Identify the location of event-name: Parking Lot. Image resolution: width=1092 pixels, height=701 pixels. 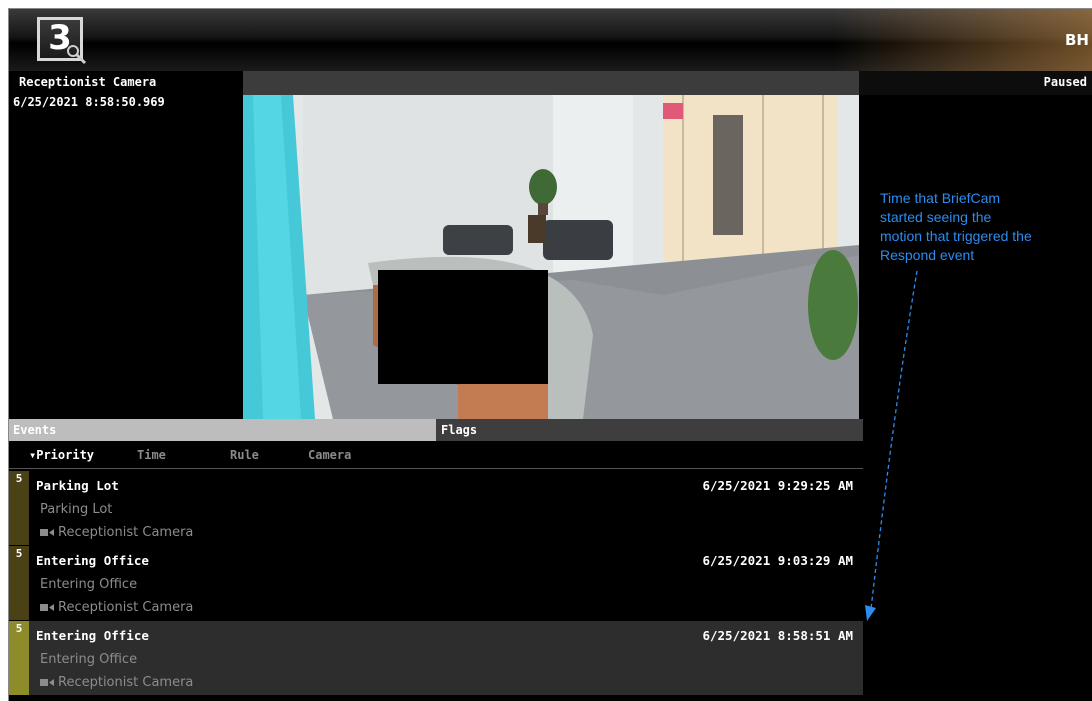
(77, 485).